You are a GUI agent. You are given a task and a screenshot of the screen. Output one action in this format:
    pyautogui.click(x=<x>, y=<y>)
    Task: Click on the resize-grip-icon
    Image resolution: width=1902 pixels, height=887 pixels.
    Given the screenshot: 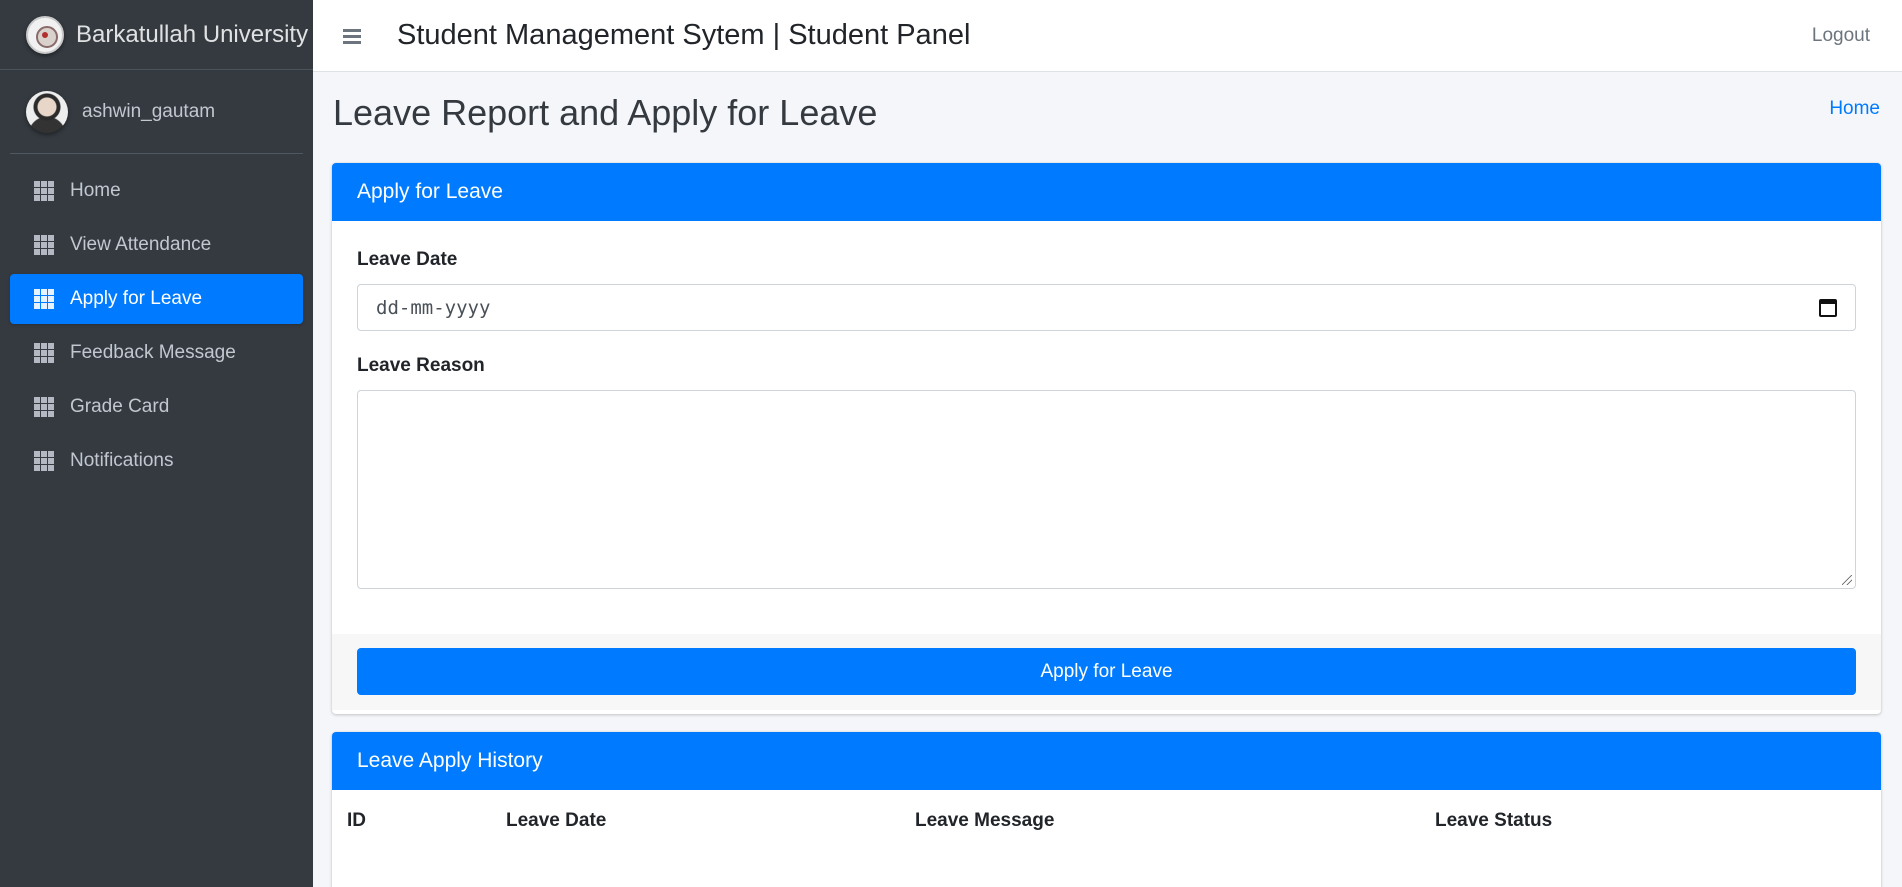 What is the action you would take?
    pyautogui.click(x=1847, y=580)
    